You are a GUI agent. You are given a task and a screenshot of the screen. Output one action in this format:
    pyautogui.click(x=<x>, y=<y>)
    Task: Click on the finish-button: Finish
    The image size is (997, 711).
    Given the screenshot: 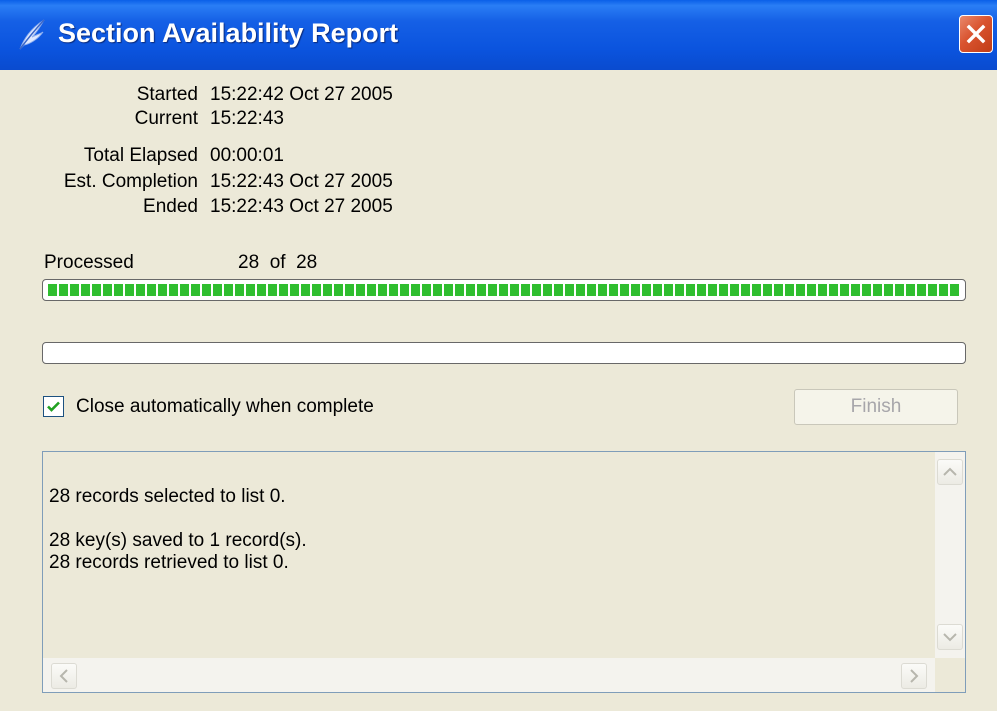 What is the action you would take?
    pyautogui.click(x=876, y=407)
    